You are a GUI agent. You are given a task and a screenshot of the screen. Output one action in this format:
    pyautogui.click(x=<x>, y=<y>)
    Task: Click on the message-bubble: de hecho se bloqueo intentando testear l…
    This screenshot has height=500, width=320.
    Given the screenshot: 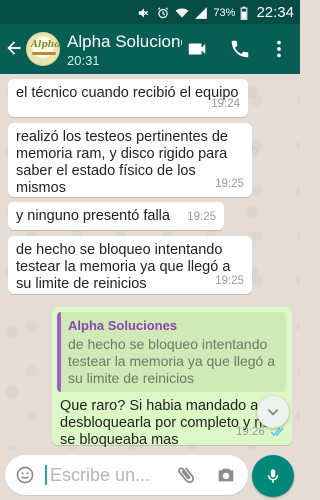 What is the action you would take?
    pyautogui.click(x=130, y=265)
    